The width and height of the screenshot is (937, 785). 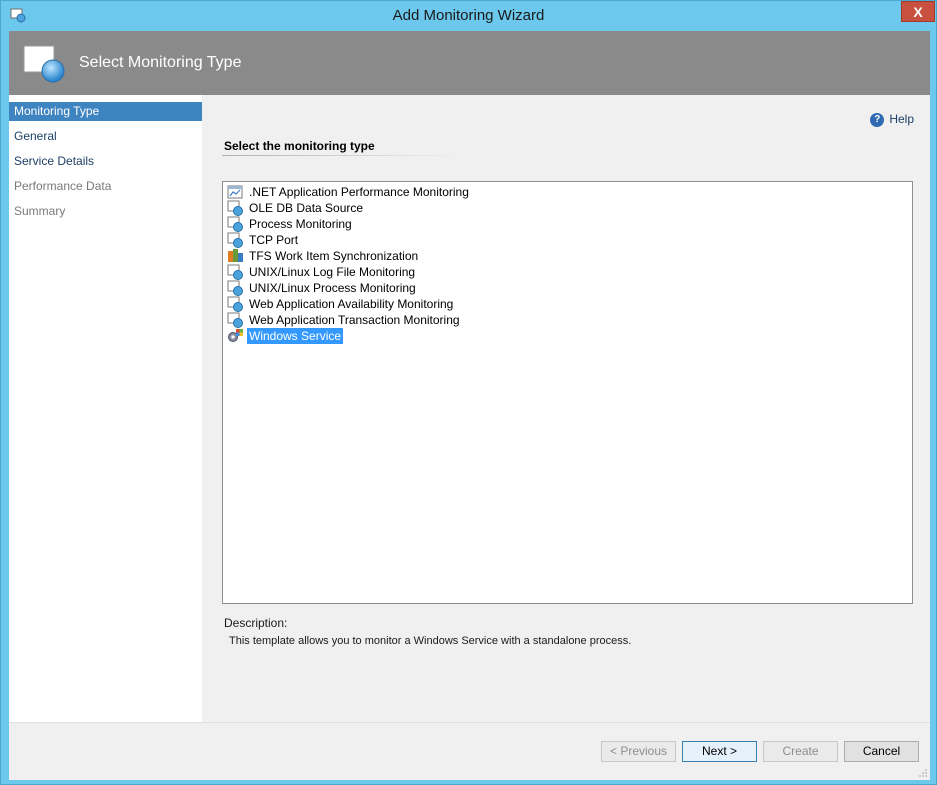 I want to click on help-label: Help, so click(x=901, y=119).